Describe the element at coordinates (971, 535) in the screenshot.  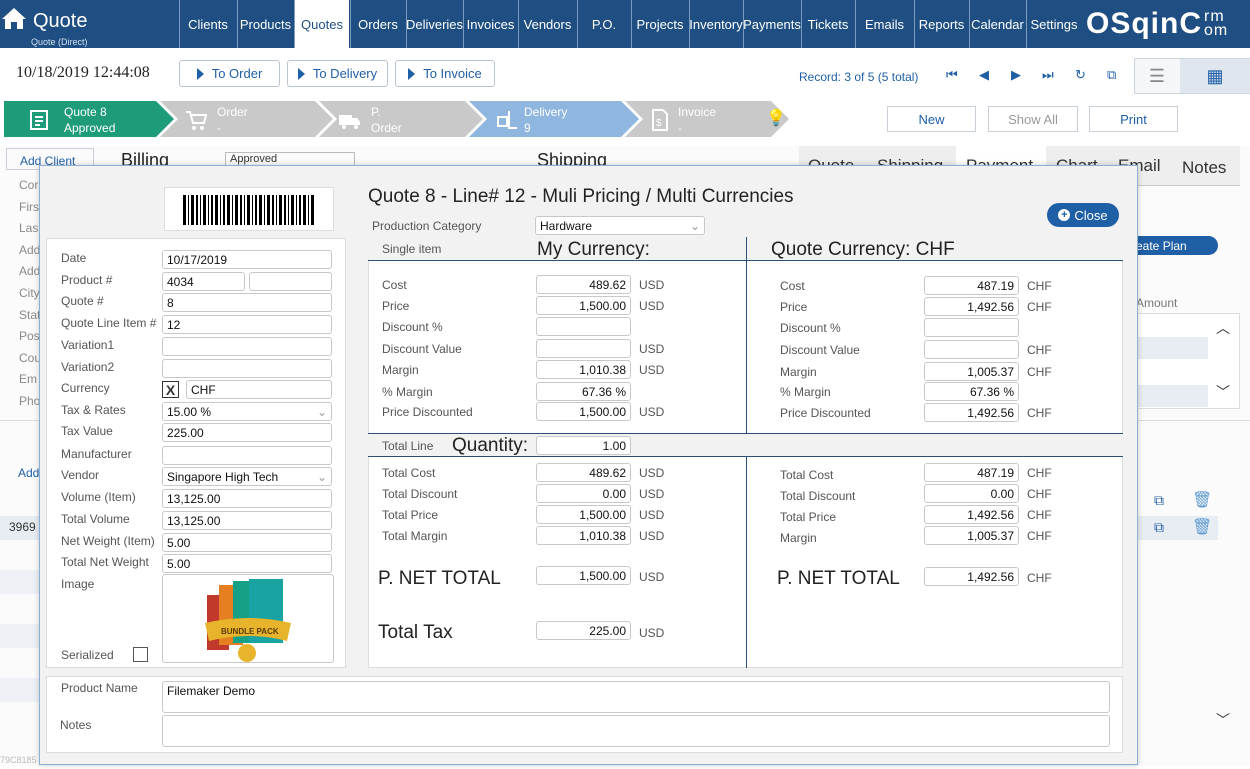
I see `total-margin-quote-field: 1,005.37` at that location.